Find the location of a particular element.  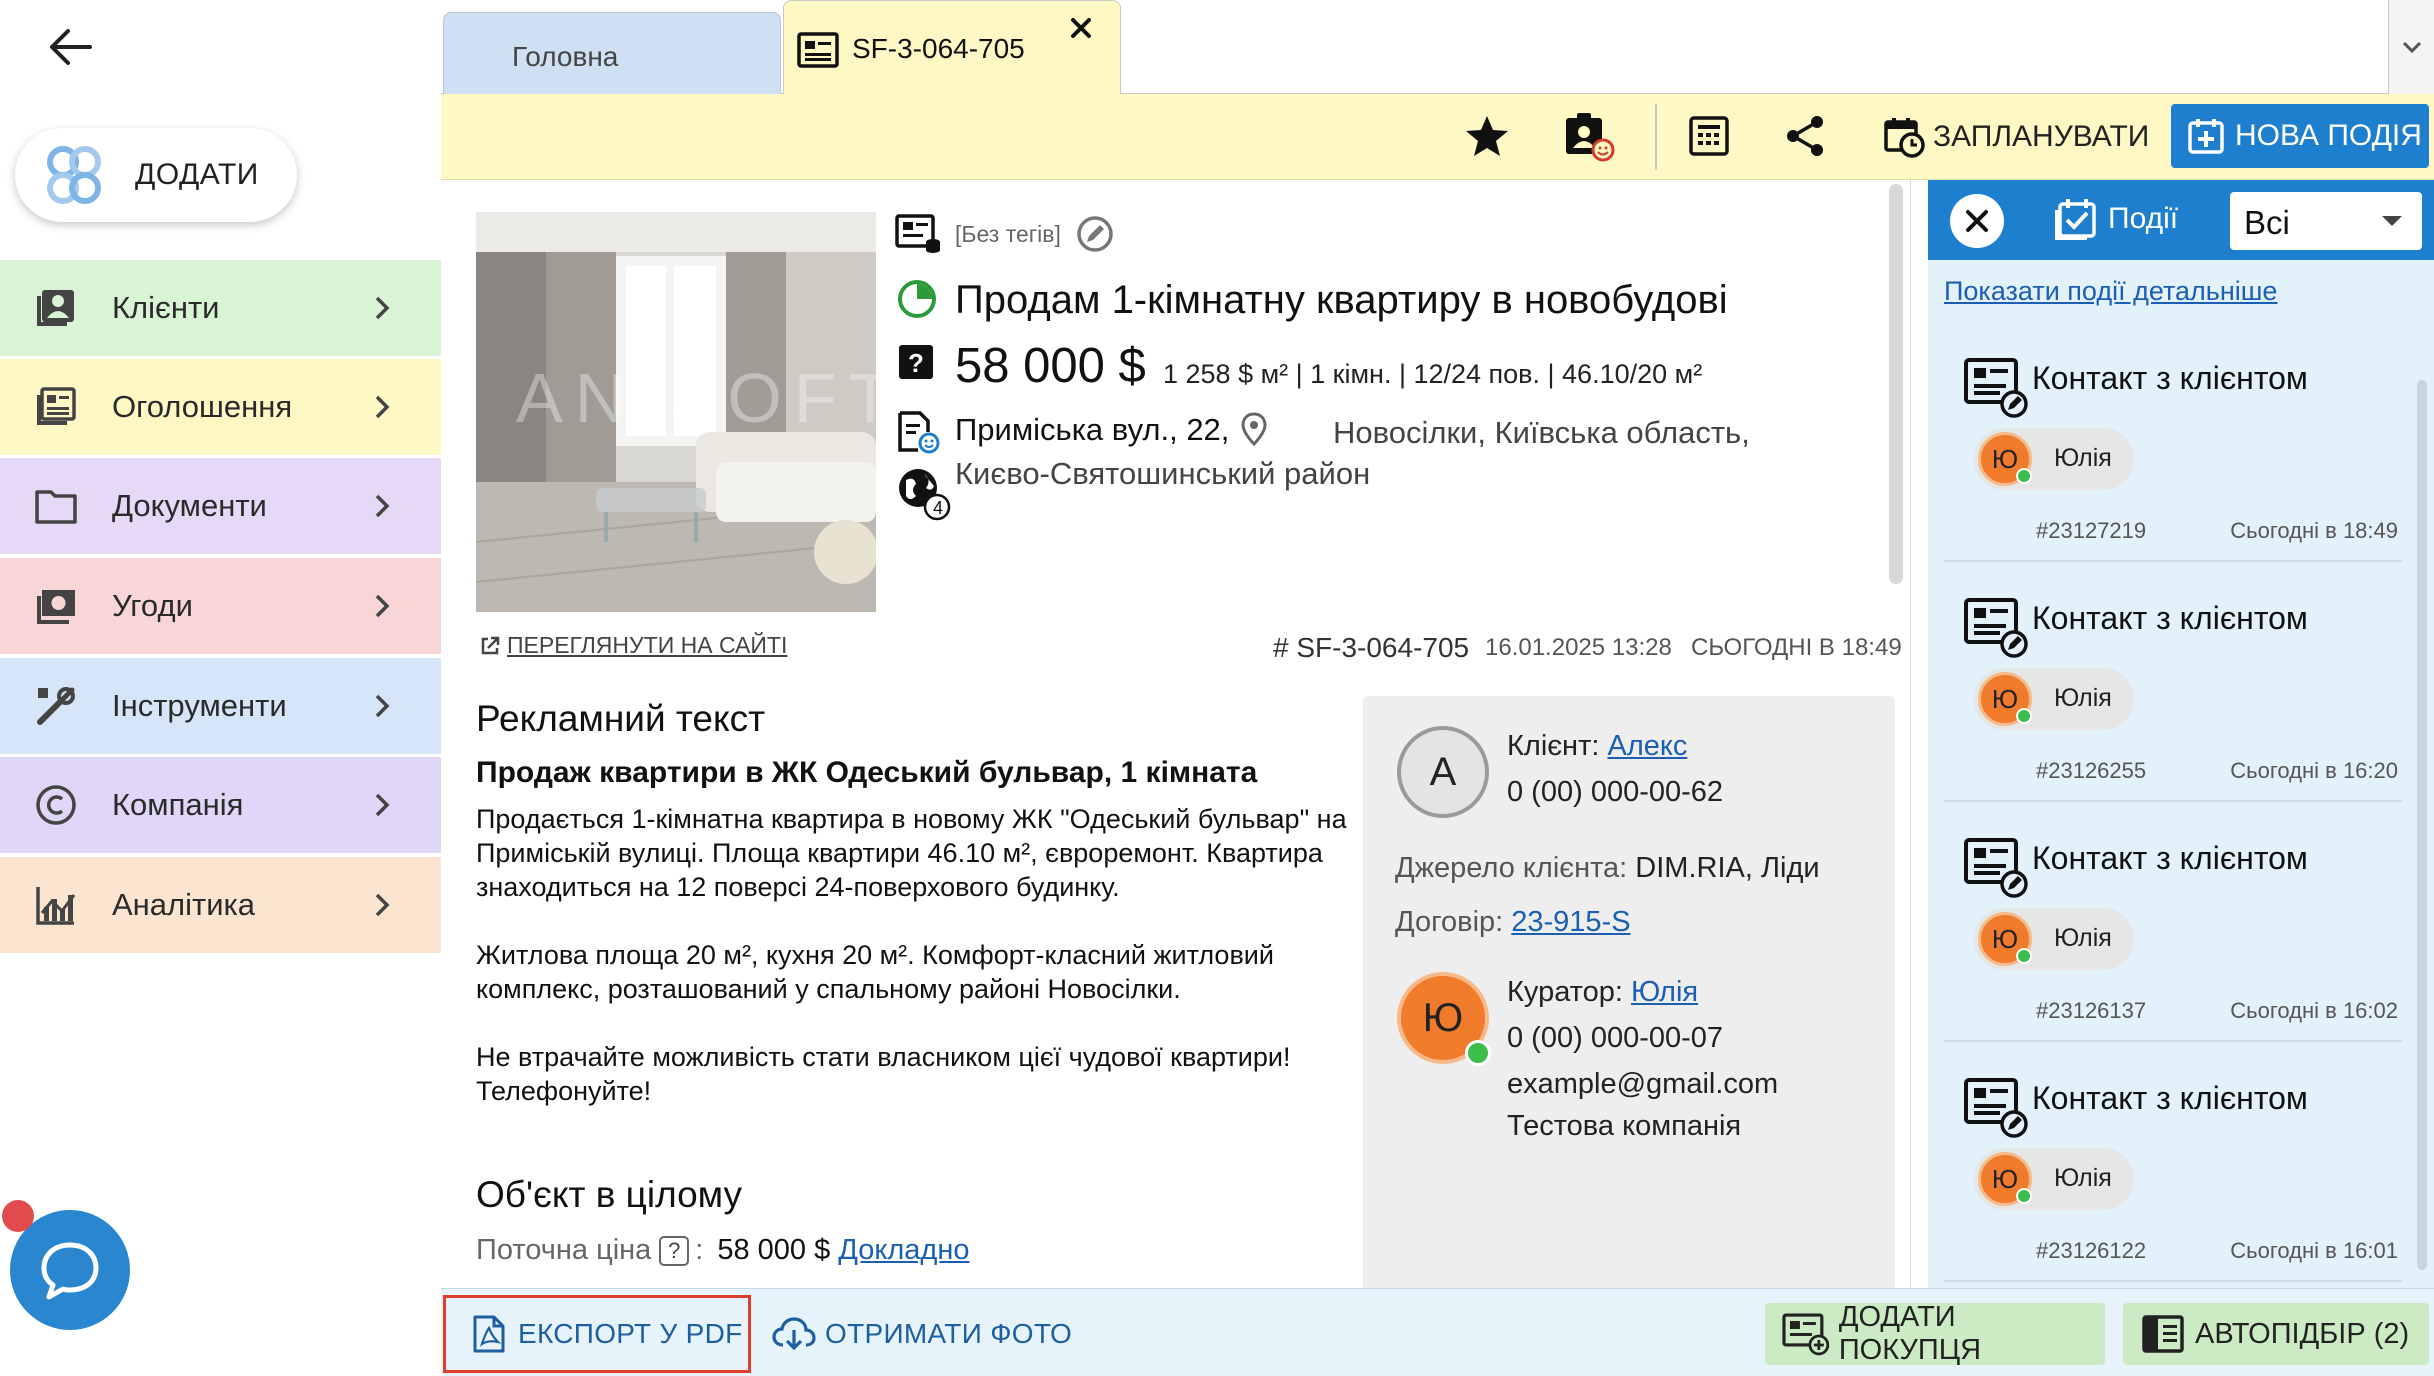

sidebar-item-documents: Документи is located at coordinates (220, 506).